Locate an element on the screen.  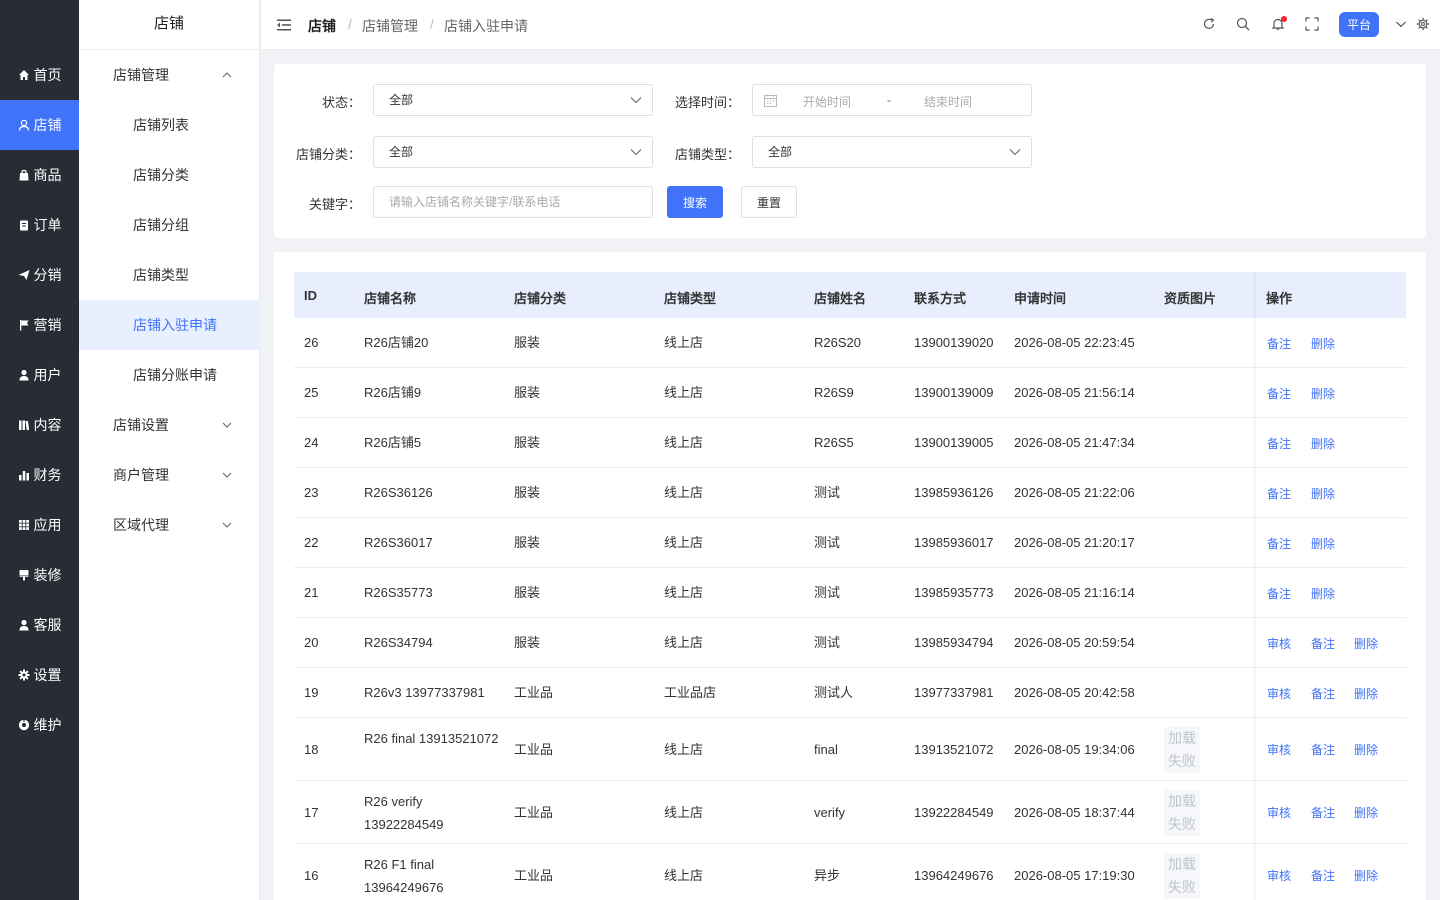
cell-contact: 13900139009 is located at coordinates (954, 392).